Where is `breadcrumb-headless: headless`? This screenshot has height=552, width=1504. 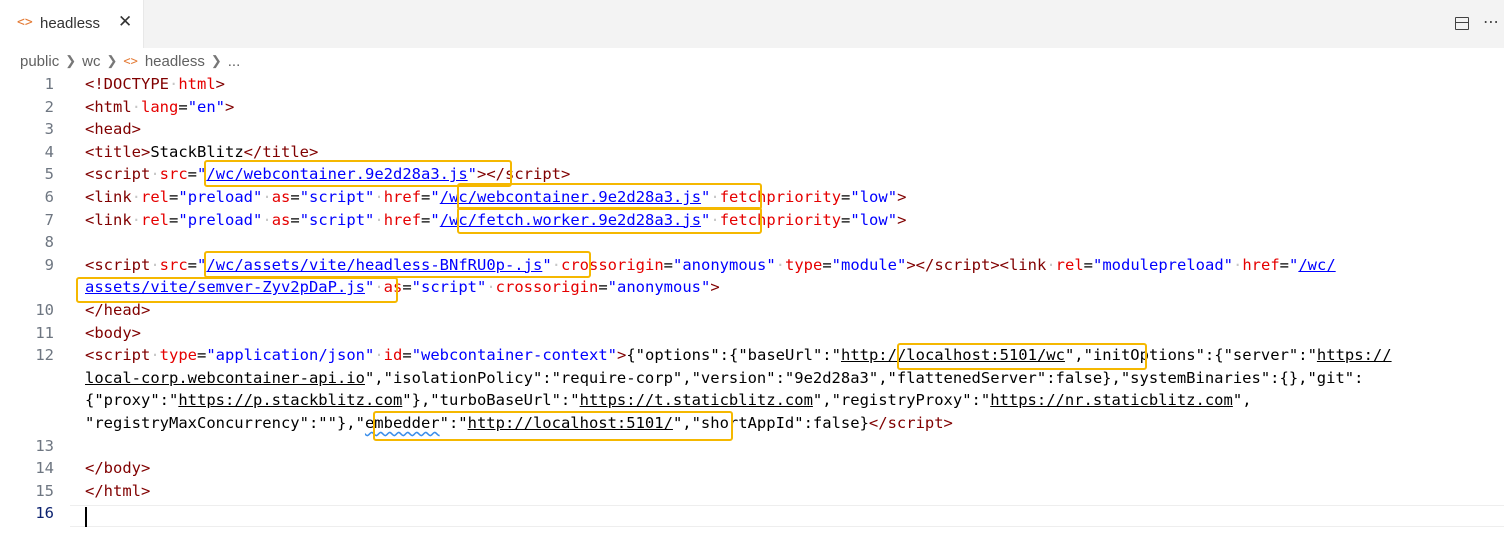 breadcrumb-headless: headless is located at coordinates (175, 61).